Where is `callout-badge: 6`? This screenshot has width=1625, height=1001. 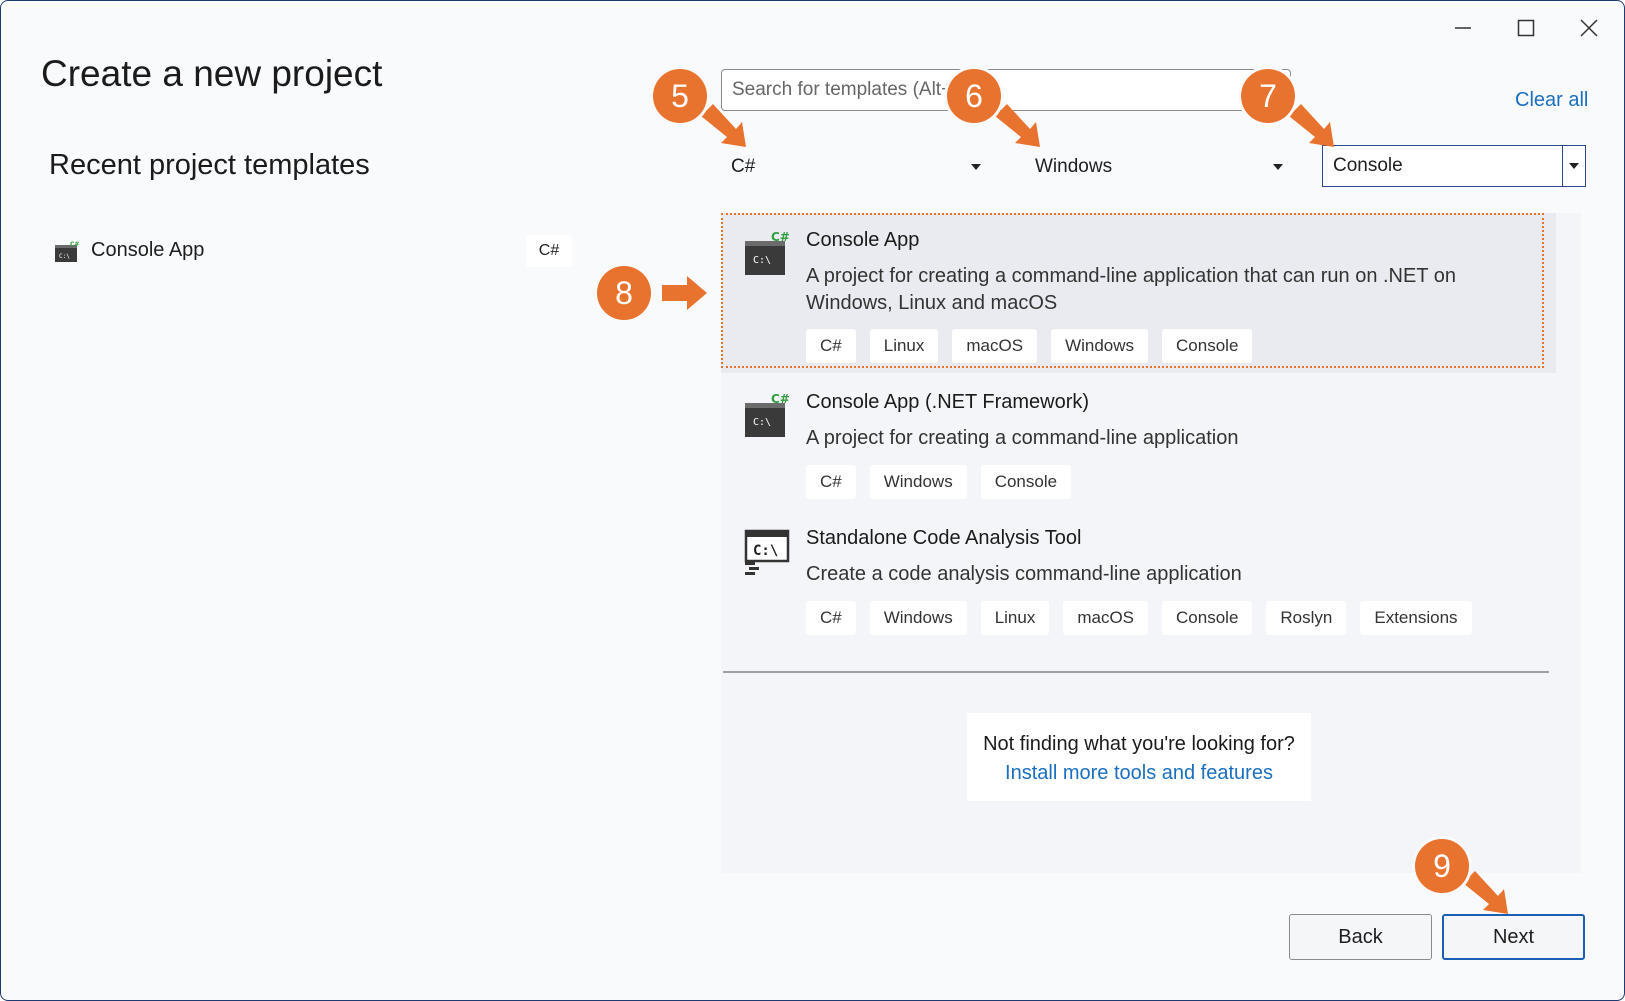
callout-badge: 6 is located at coordinates (974, 96).